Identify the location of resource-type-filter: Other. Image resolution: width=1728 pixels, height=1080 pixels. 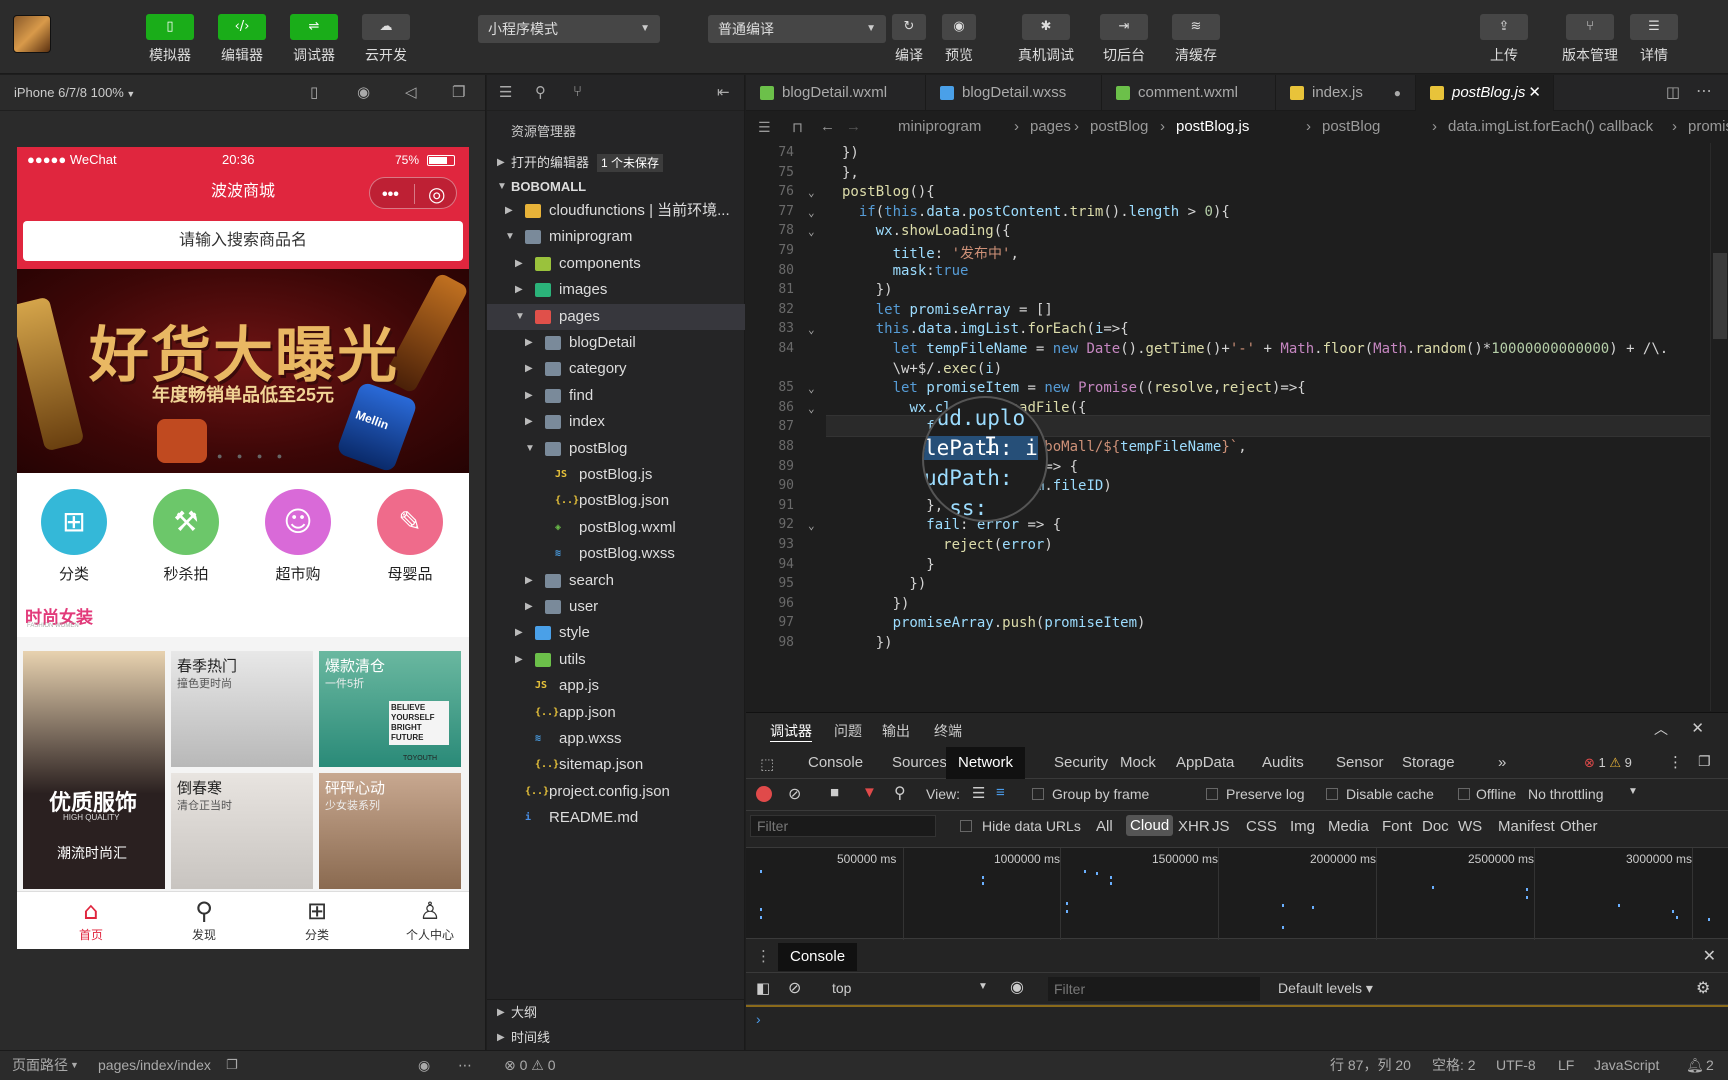
(1579, 826).